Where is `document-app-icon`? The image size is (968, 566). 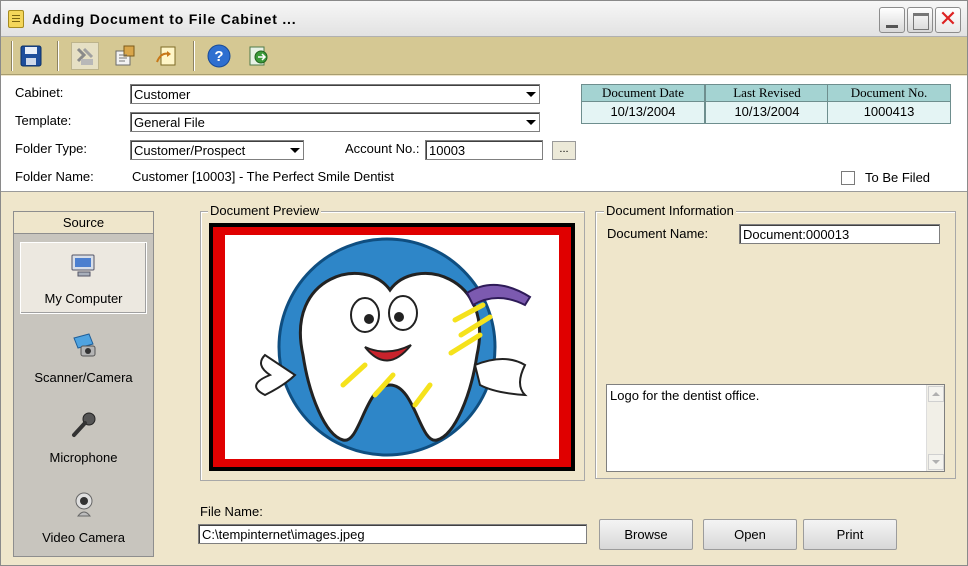
document-app-icon is located at coordinates (16, 19).